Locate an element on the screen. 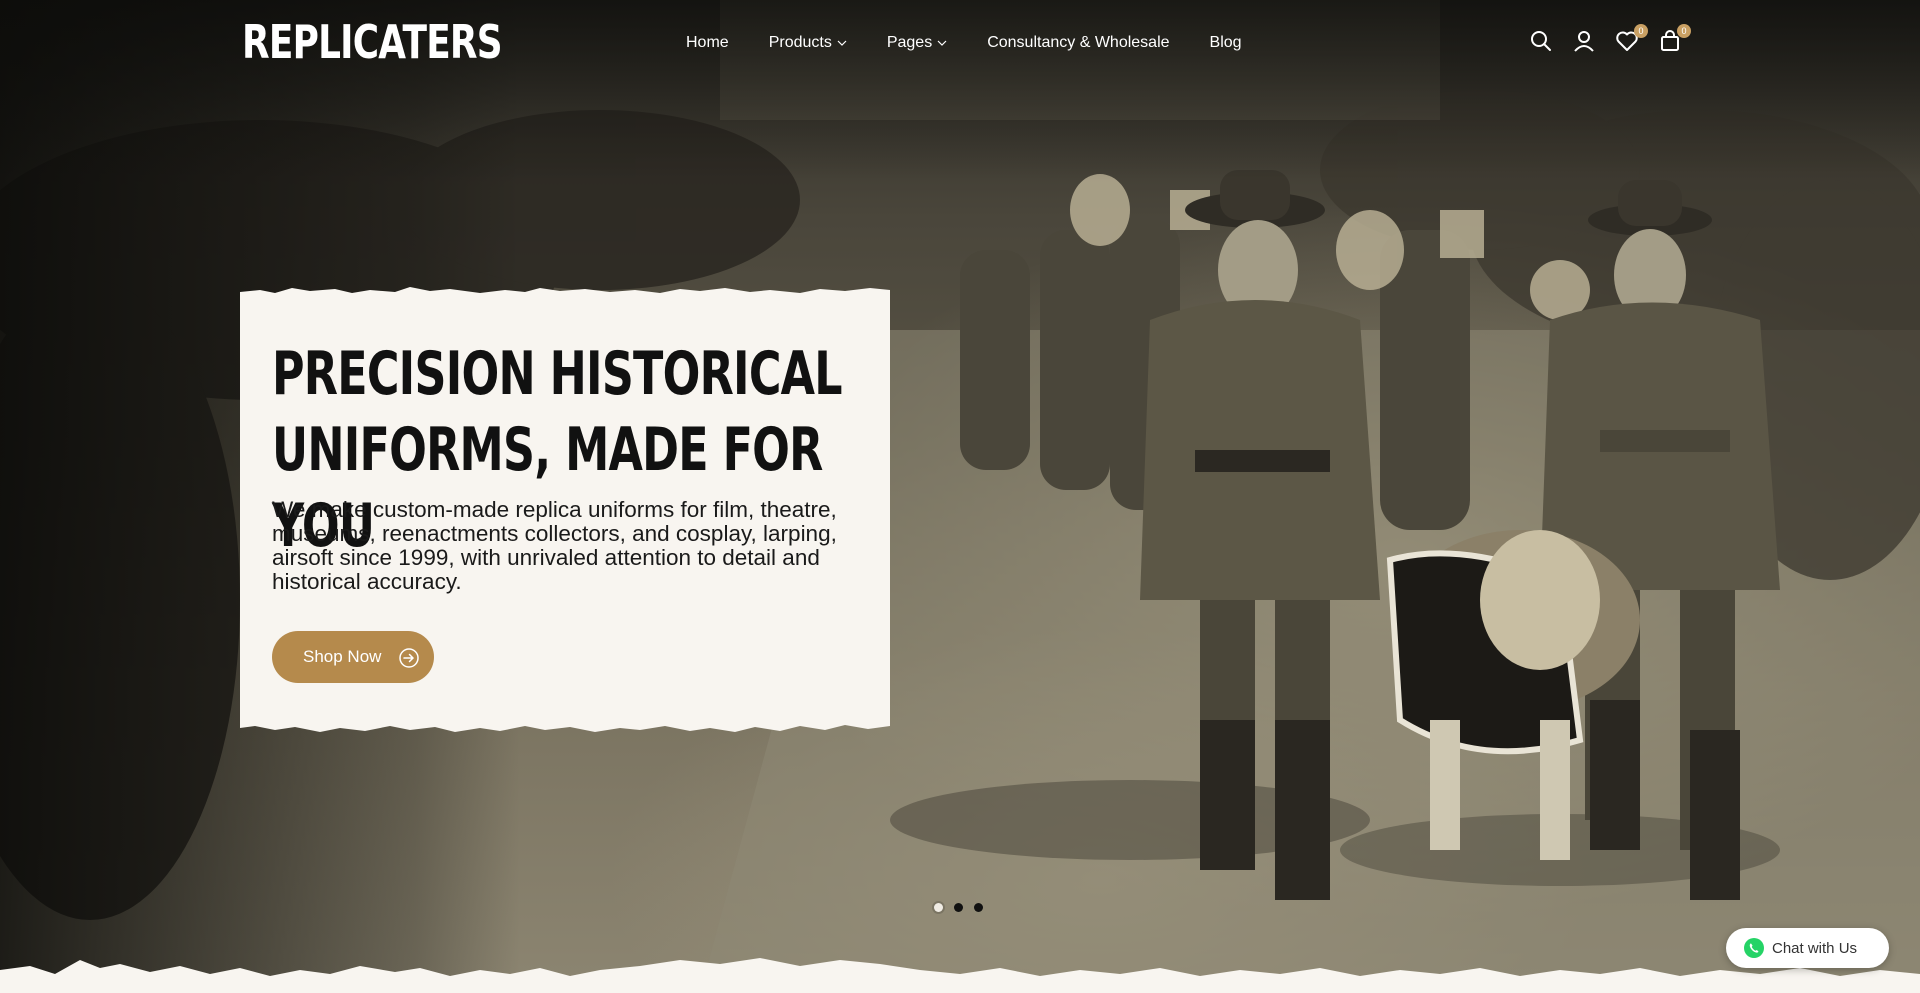  search-icon is located at coordinates (1541, 41).